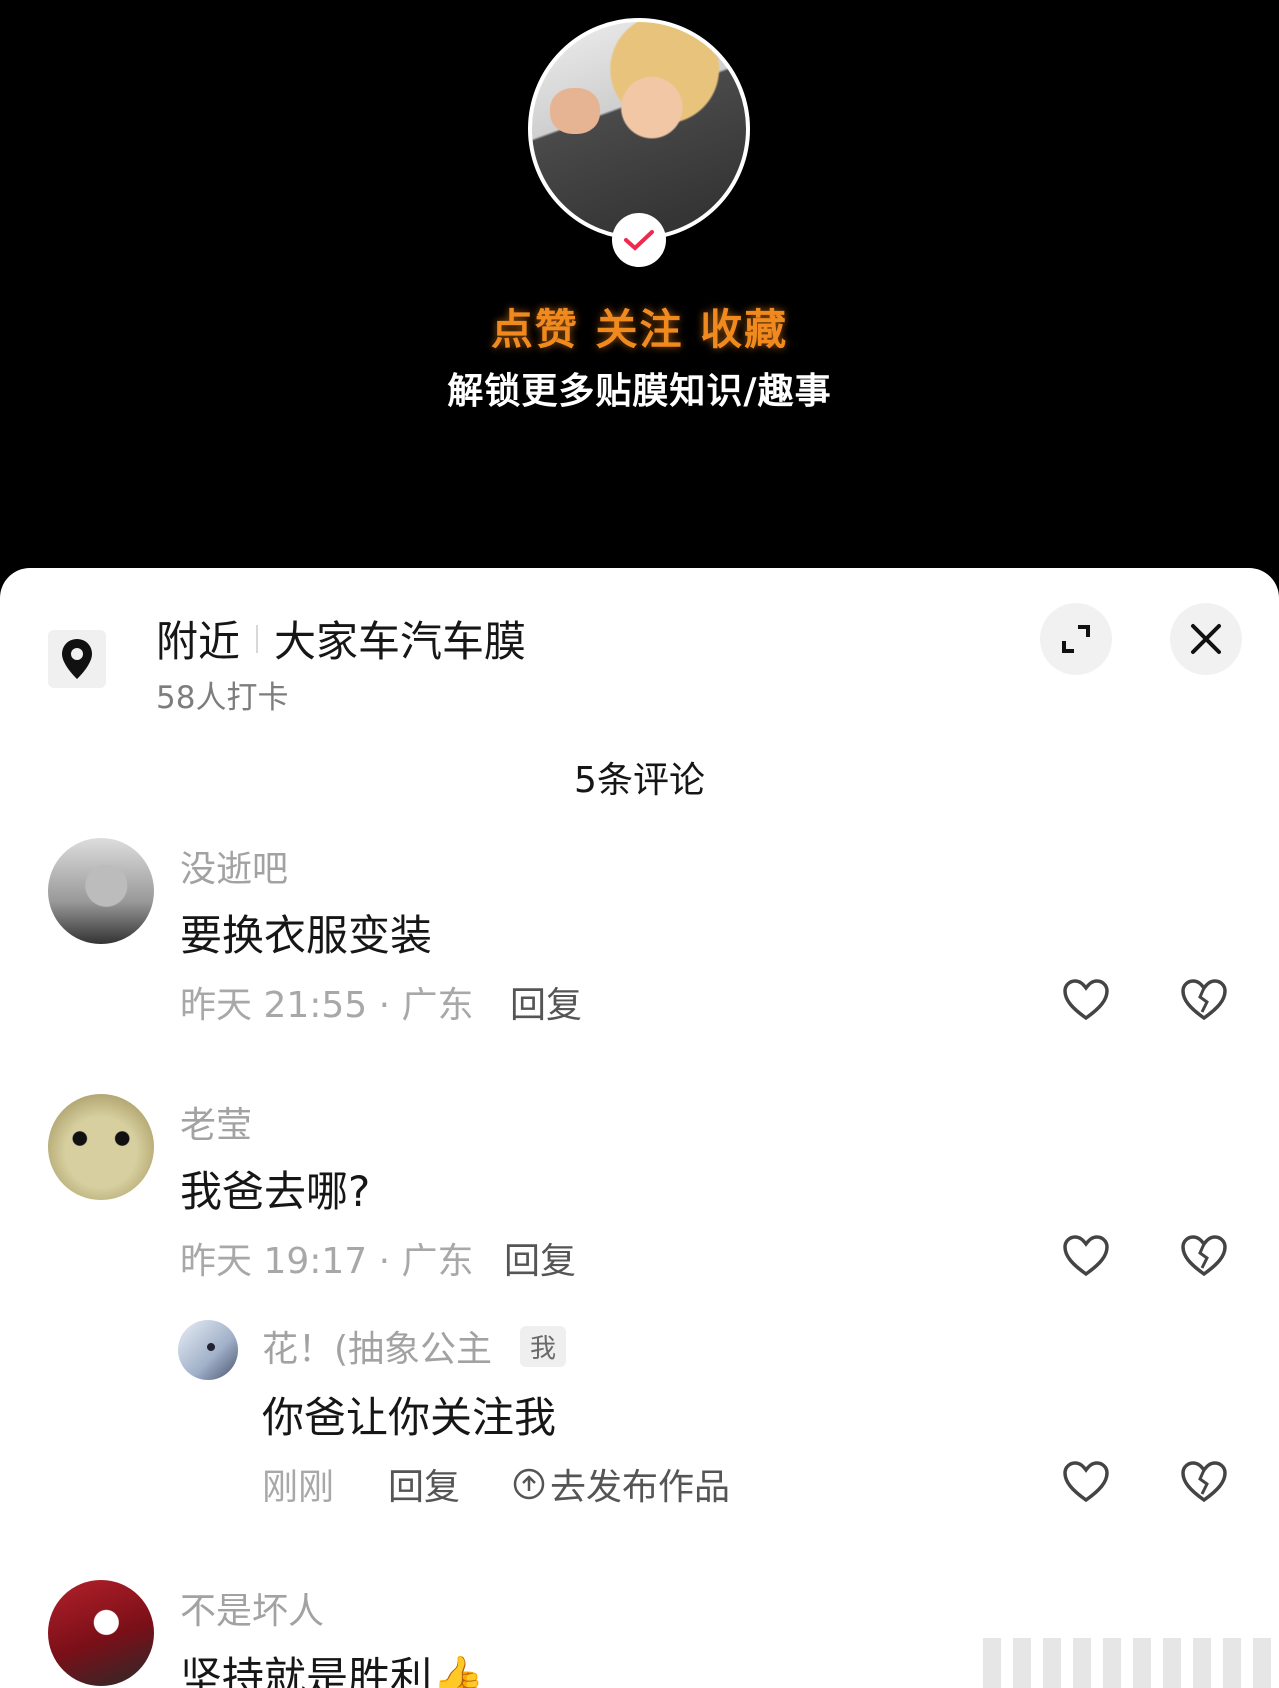 The width and height of the screenshot is (1279, 1688). What do you see at coordinates (306, 935) in the screenshot?
I see `comment-text: 要换衣服变装` at bounding box center [306, 935].